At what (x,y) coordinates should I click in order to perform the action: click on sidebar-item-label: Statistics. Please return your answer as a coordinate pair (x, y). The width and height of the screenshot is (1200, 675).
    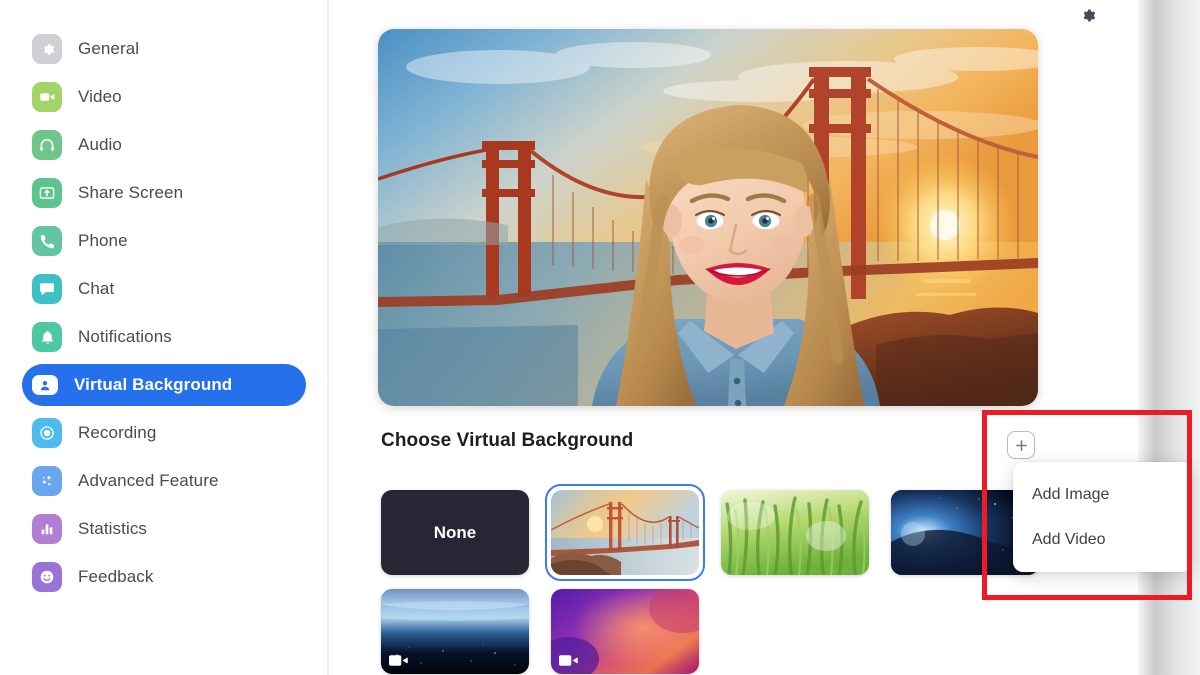
    Looking at the image, I should click on (113, 528).